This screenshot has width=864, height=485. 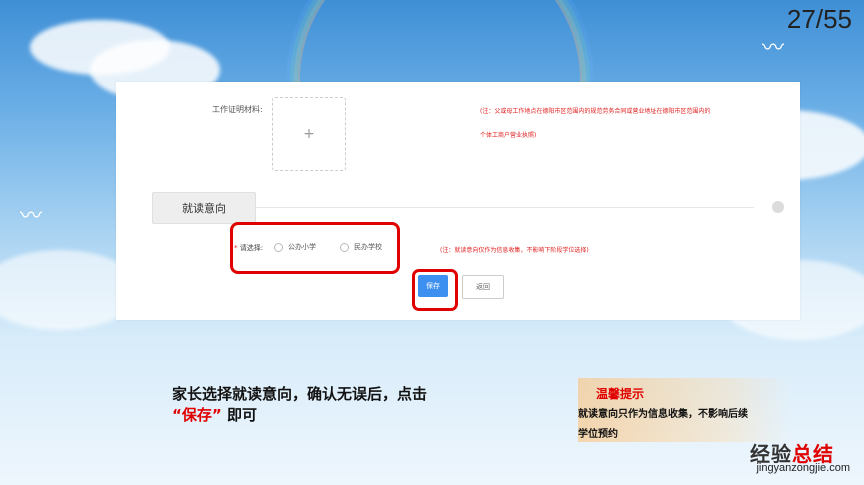 What do you see at coordinates (819, 19) in the screenshot?
I see `page-number: 27/55` at bounding box center [819, 19].